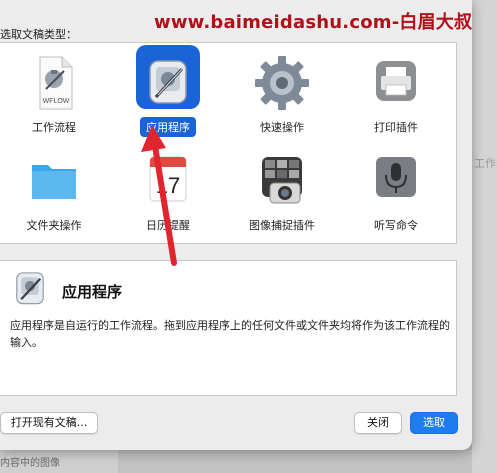 Image resolution: width=497 pixels, height=473 pixels. I want to click on template-image-capture-plugin: 图像捕捉插件, so click(282, 193).